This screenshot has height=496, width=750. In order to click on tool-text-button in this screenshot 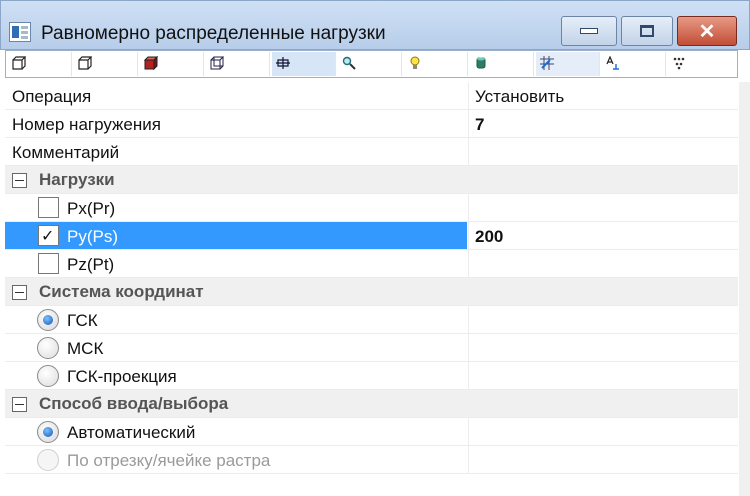, I will do `click(634, 64)`.